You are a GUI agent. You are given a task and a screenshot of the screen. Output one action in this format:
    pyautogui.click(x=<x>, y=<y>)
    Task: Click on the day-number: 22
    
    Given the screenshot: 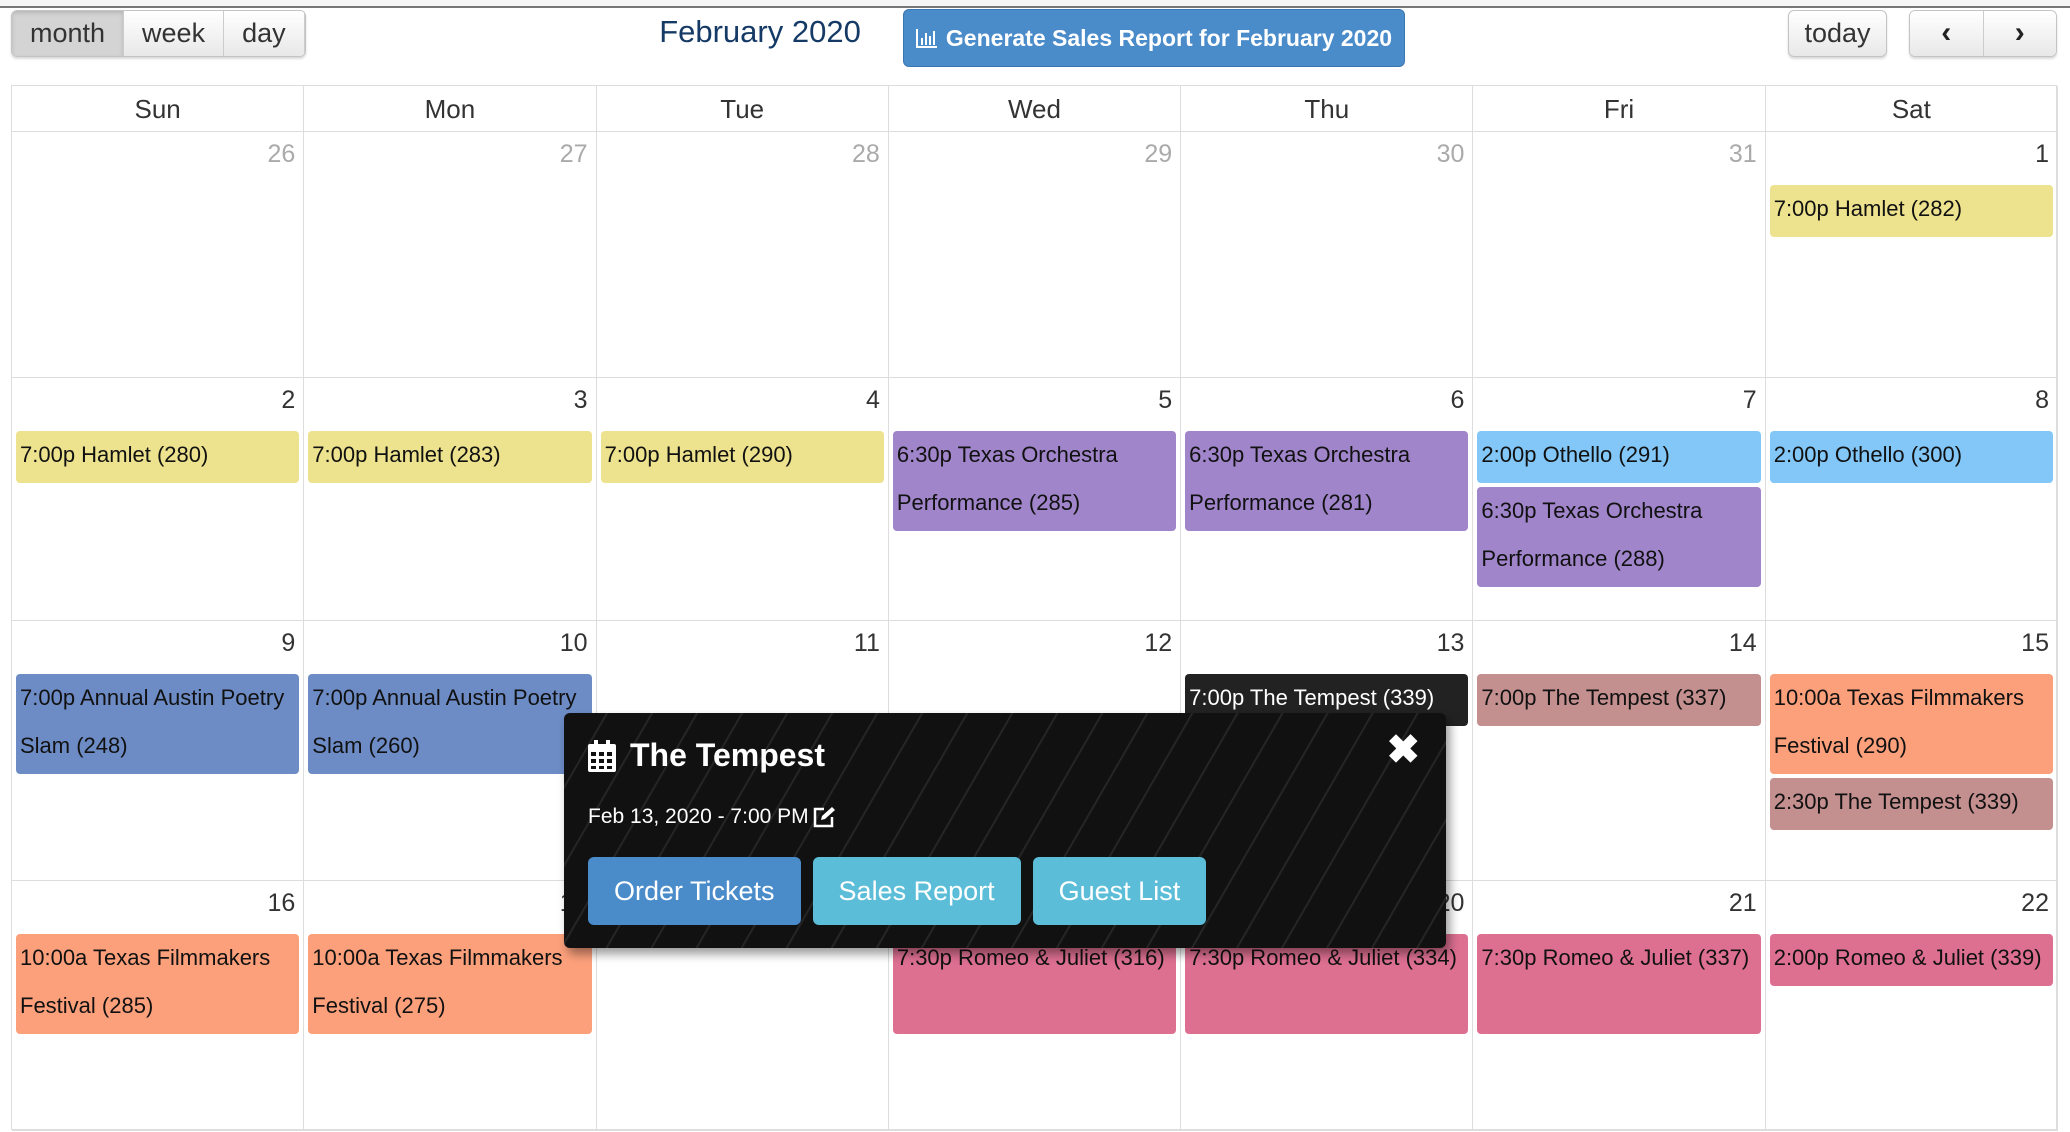 What is the action you would take?
    pyautogui.click(x=2035, y=903)
    